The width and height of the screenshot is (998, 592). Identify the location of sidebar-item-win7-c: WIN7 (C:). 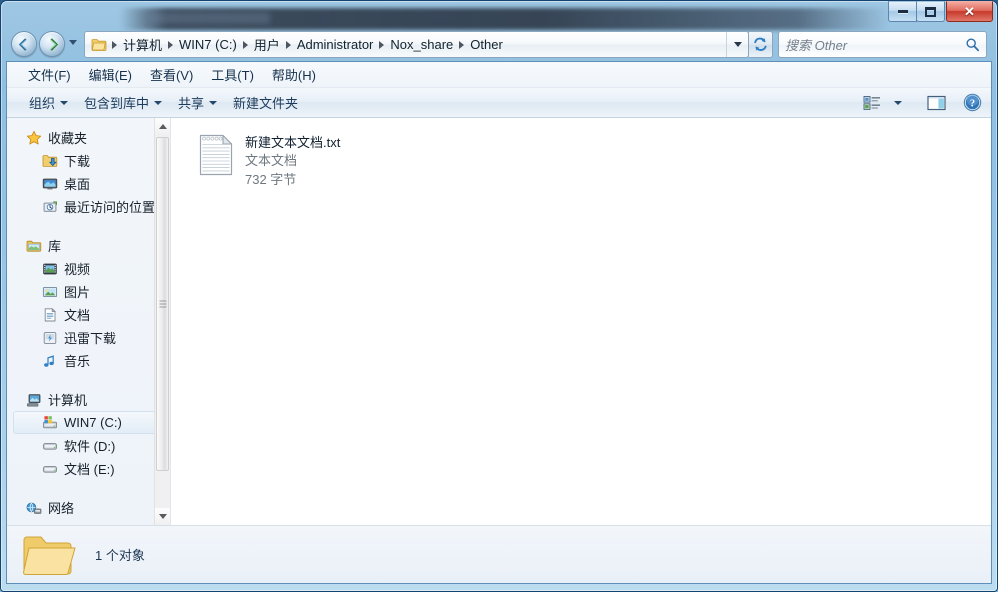
(87, 422).